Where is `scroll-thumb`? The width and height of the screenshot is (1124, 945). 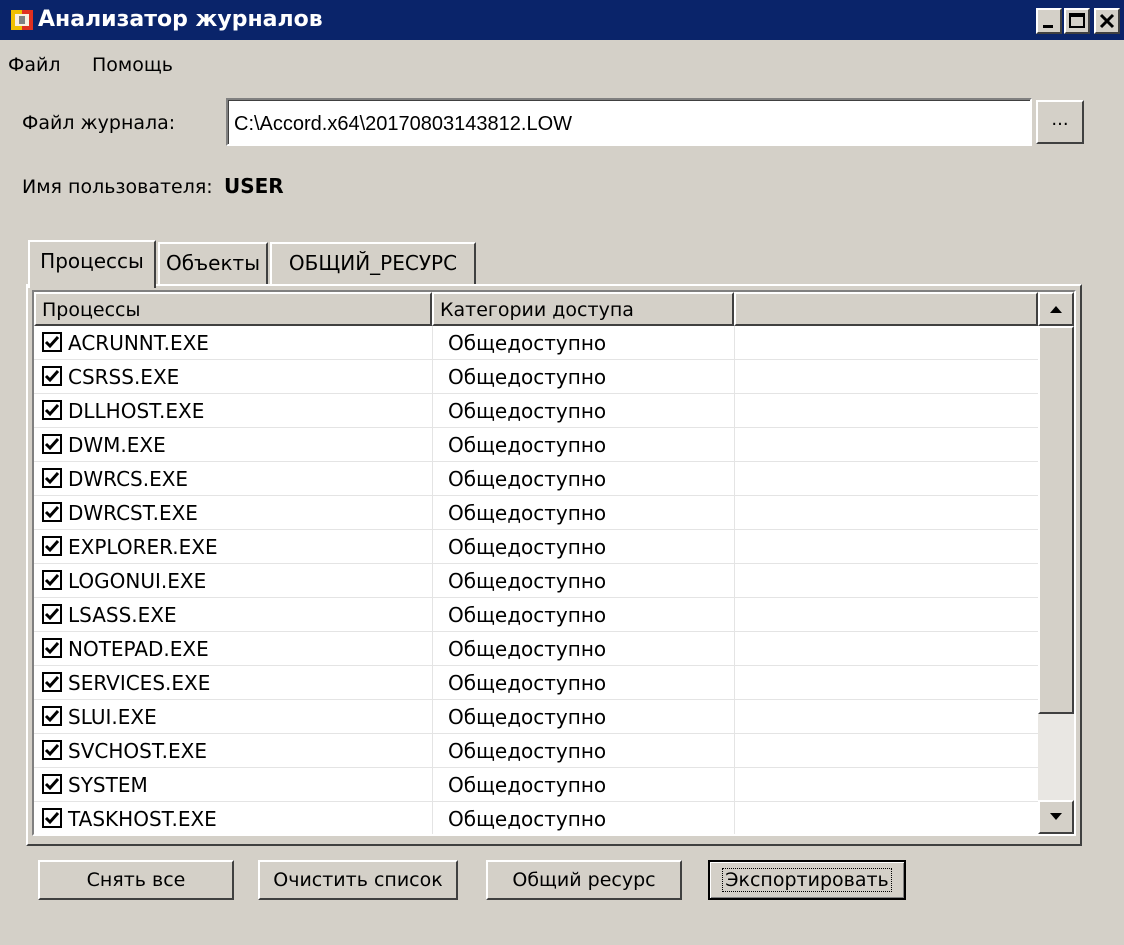
scroll-thumb is located at coordinates (1056, 520).